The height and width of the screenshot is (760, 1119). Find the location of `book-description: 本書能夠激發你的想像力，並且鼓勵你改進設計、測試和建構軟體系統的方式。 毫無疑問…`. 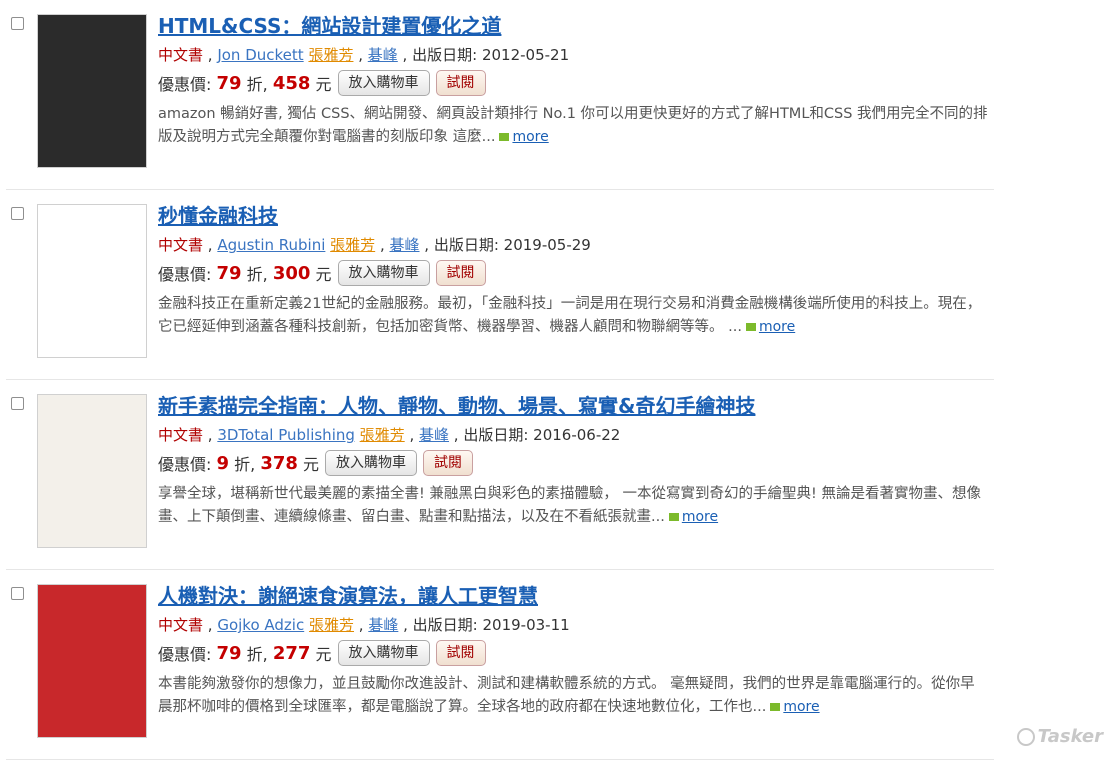

book-description: 本書能夠激發你的想像力，並且鼓勵你改進設計、測試和建構軟體系統的方式。 毫無疑問… is located at coordinates (573, 696).